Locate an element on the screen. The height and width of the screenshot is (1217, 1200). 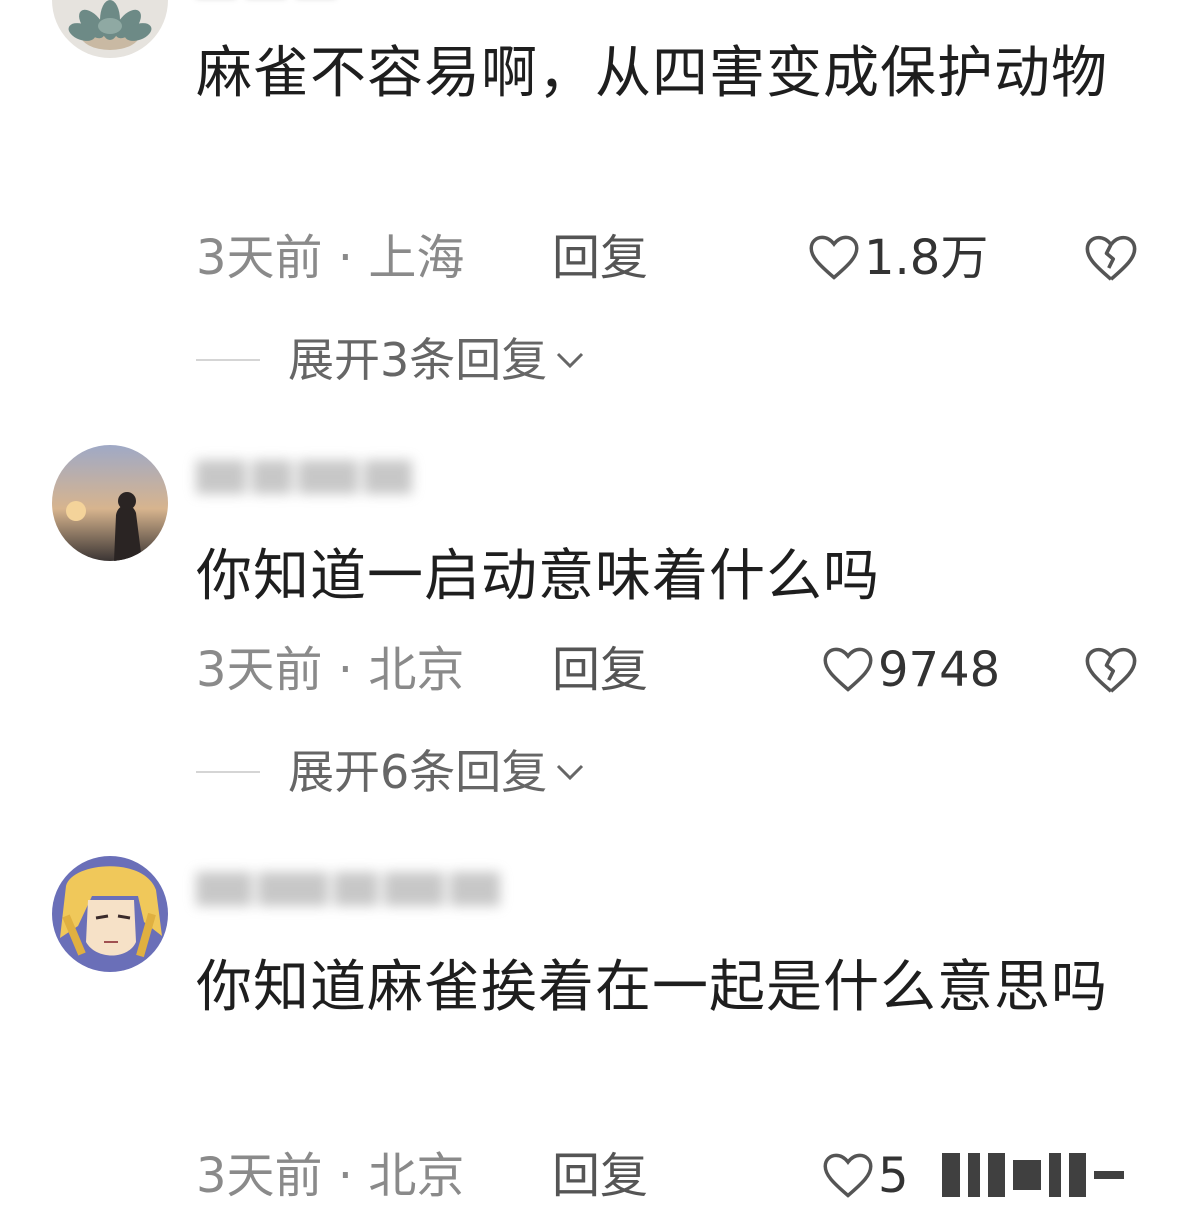
comment-text: 你知道麻雀挨着在一起是什么意思吗 is located at coordinates (652, 987).